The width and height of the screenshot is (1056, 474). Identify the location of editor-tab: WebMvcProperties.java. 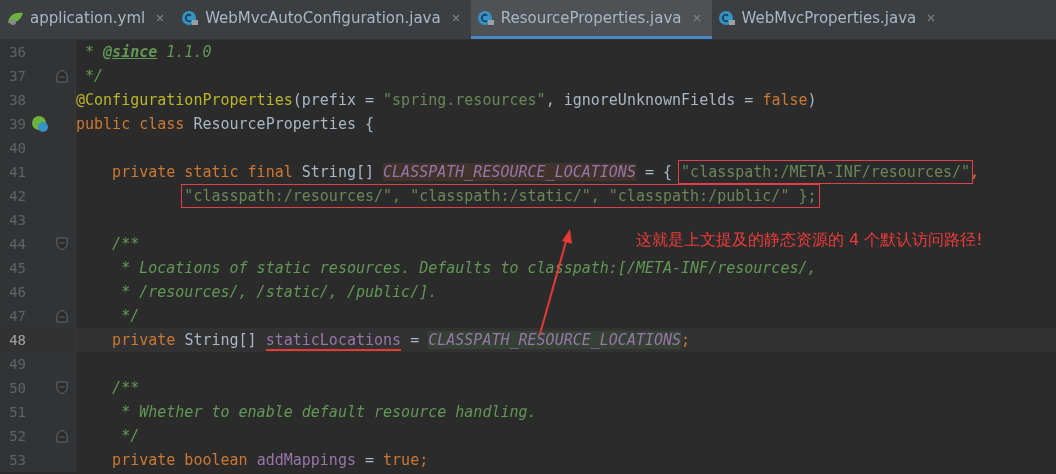
(829, 19).